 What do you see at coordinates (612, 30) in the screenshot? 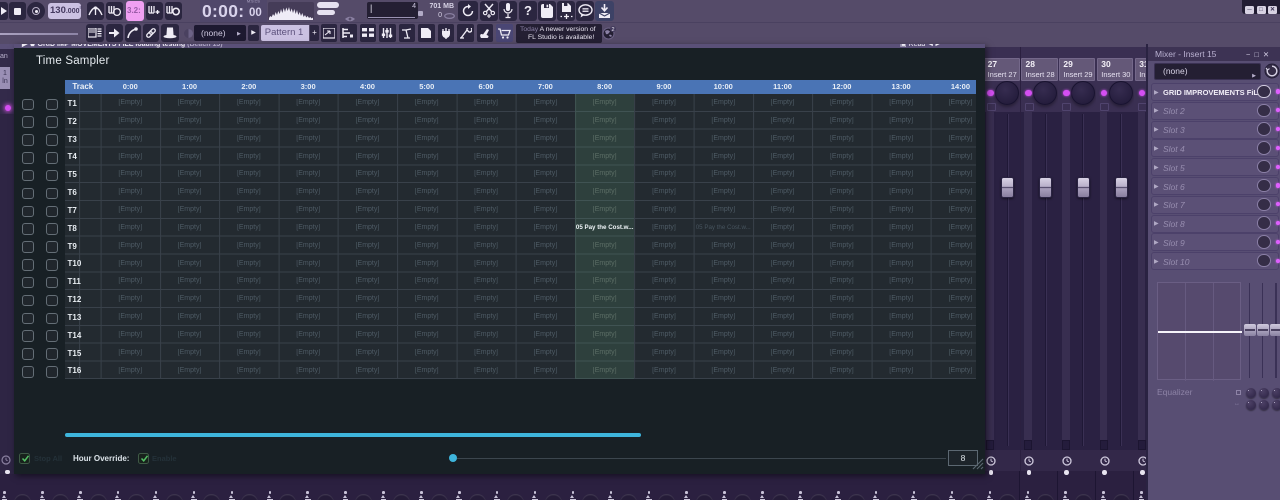
I see `svg-text: 2` at bounding box center [612, 30].